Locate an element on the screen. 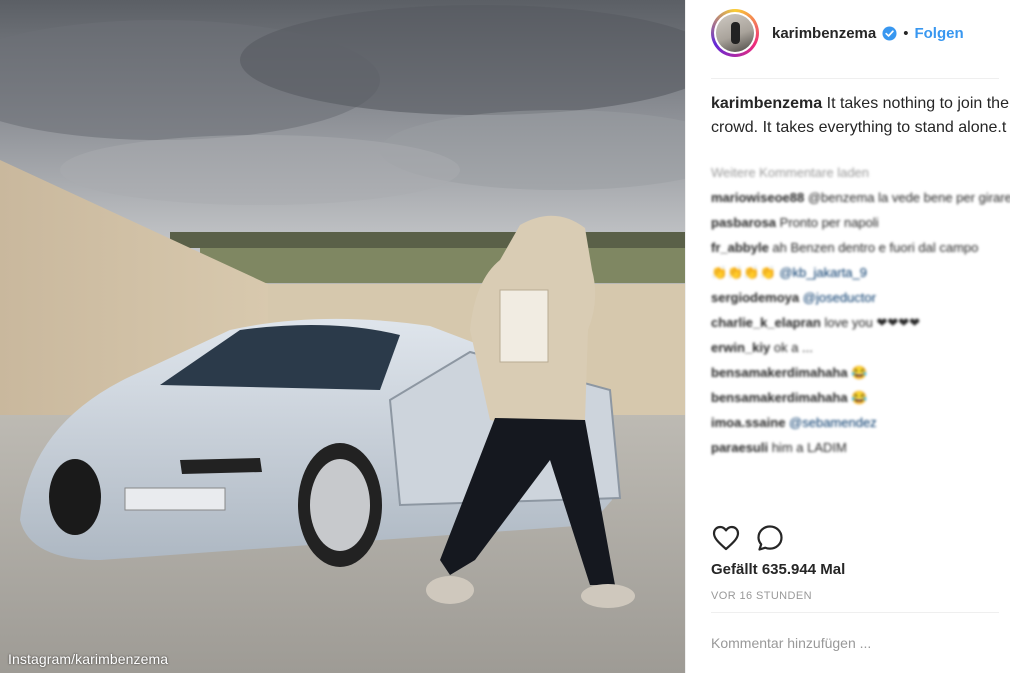 The width and height of the screenshot is (1010, 673). comment-text: Pronto per napoli is located at coordinates (827, 222).